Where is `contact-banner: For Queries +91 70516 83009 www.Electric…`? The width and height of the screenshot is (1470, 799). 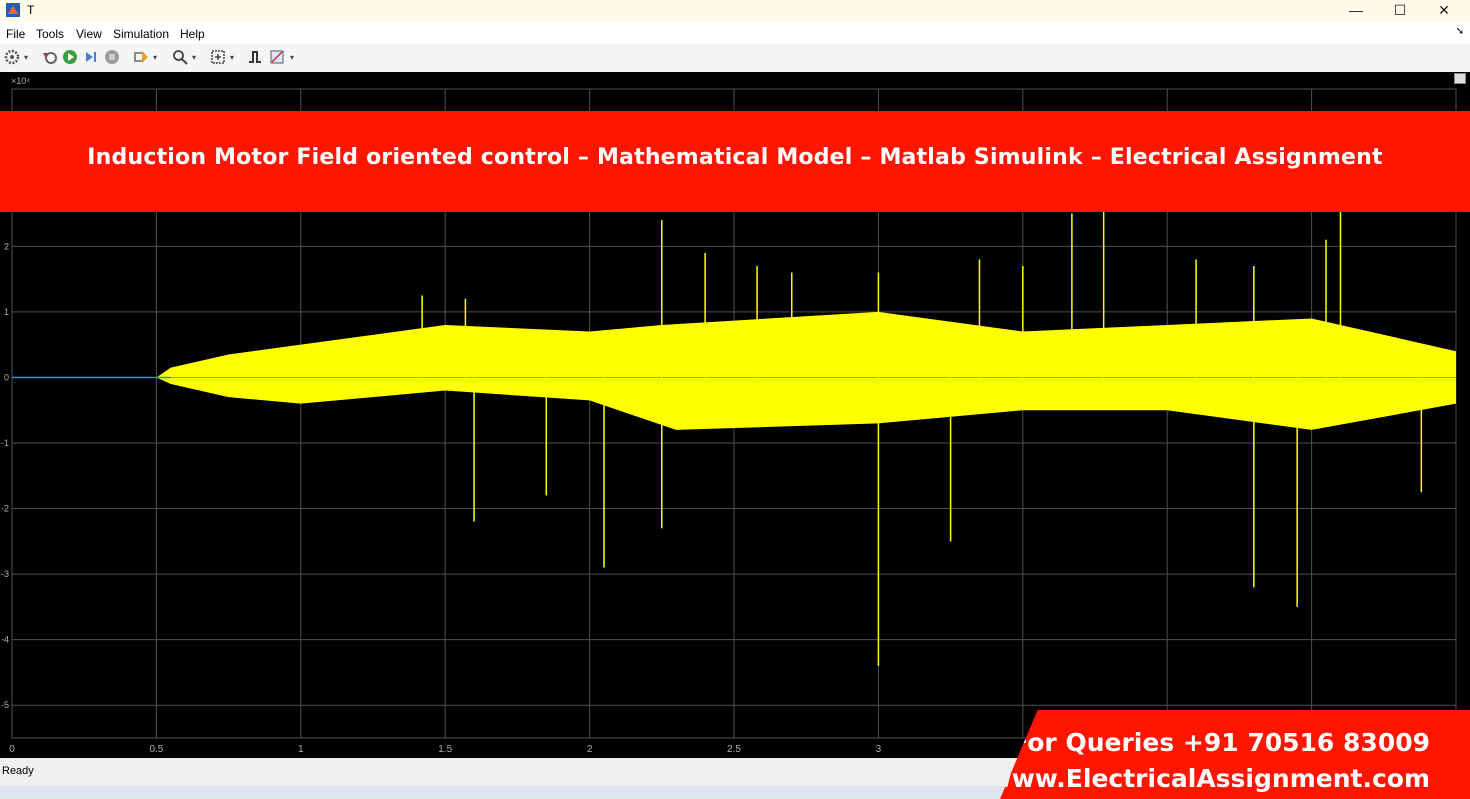
contact-banner: For Queries +91 70516 83009 www.Electric… is located at coordinates (1235, 754).